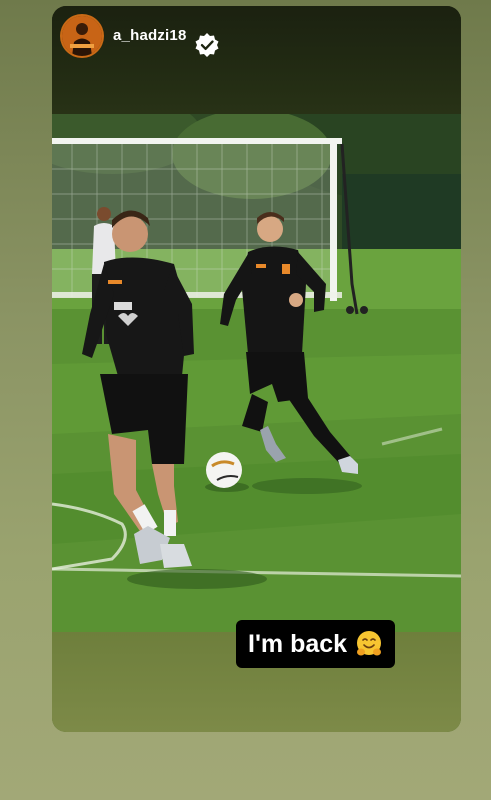 The width and height of the screenshot is (491, 800). I want to click on caption-text: I'm back, so click(298, 644).